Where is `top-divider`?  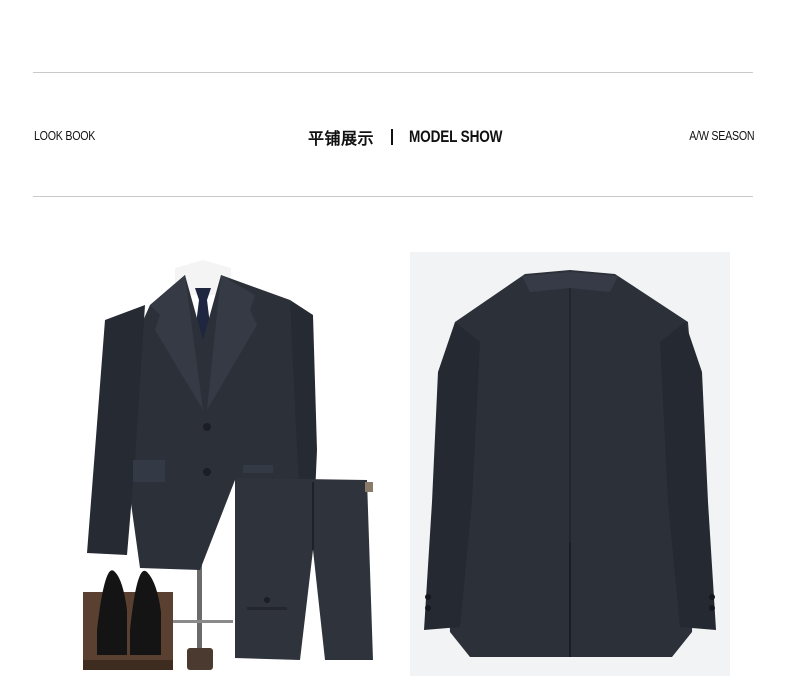 top-divider is located at coordinates (393, 72).